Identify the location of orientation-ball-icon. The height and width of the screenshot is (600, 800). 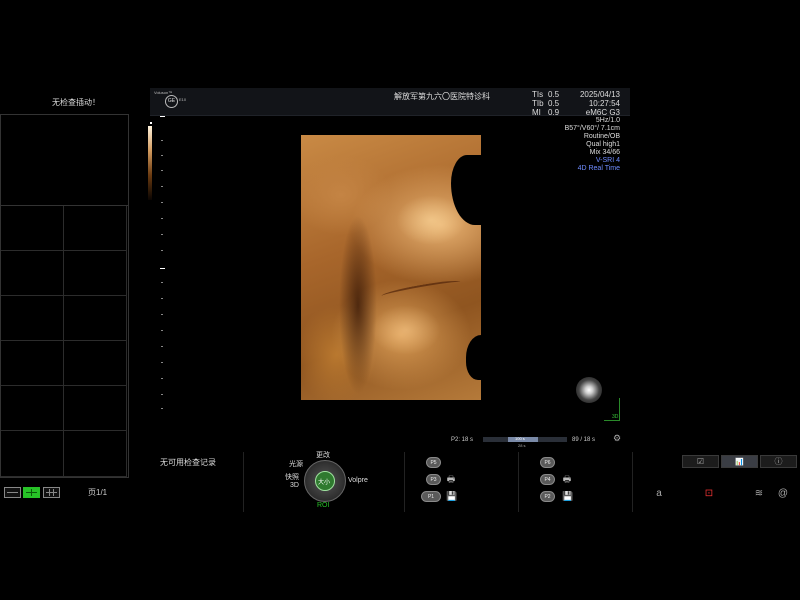
(589, 390).